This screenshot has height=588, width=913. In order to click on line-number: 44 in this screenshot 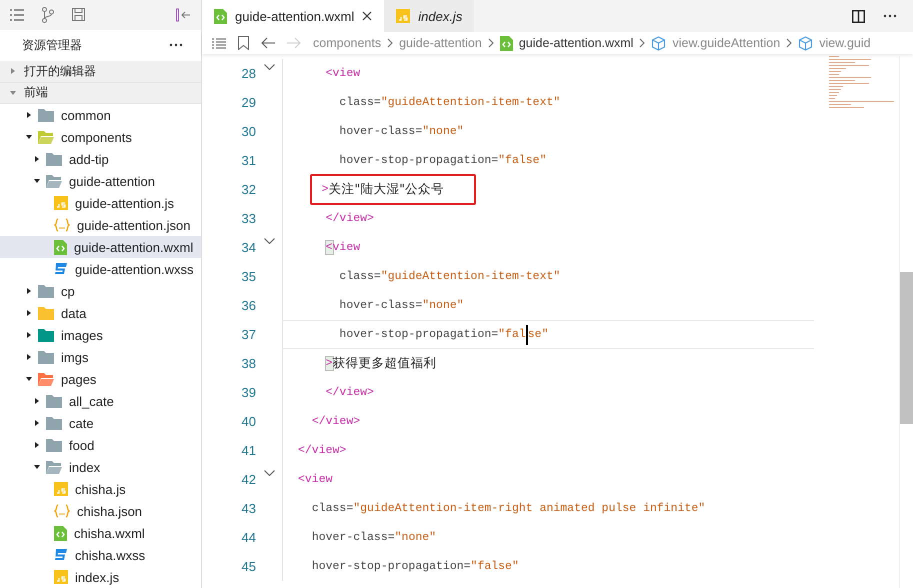, I will do `click(248, 537)`.